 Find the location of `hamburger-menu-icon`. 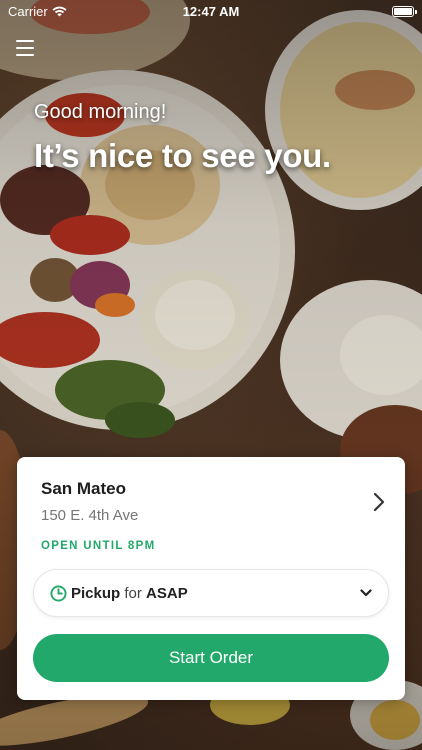

hamburger-menu-icon is located at coordinates (25, 48).